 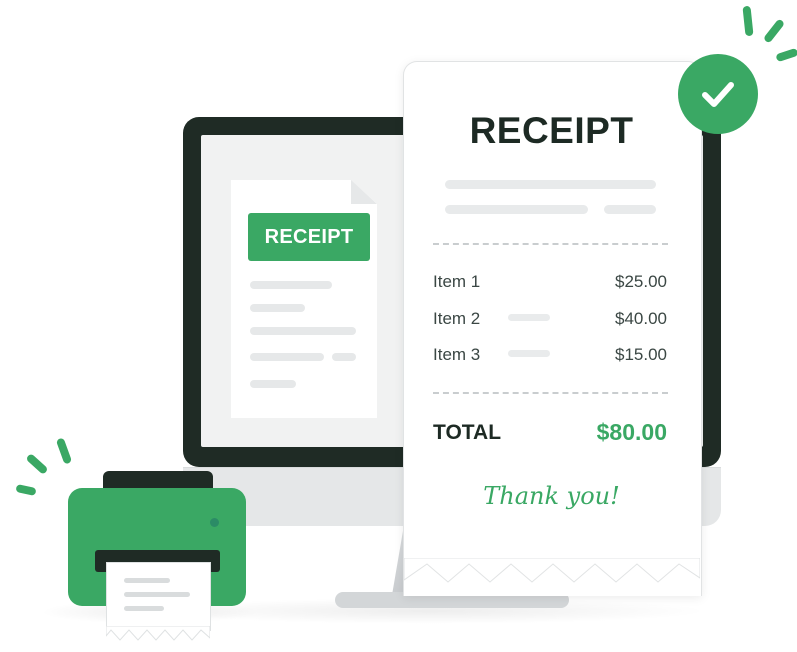 What do you see at coordinates (158, 633) in the screenshot?
I see `printed-receipt-torn-edge` at bounding box center [158, 633].